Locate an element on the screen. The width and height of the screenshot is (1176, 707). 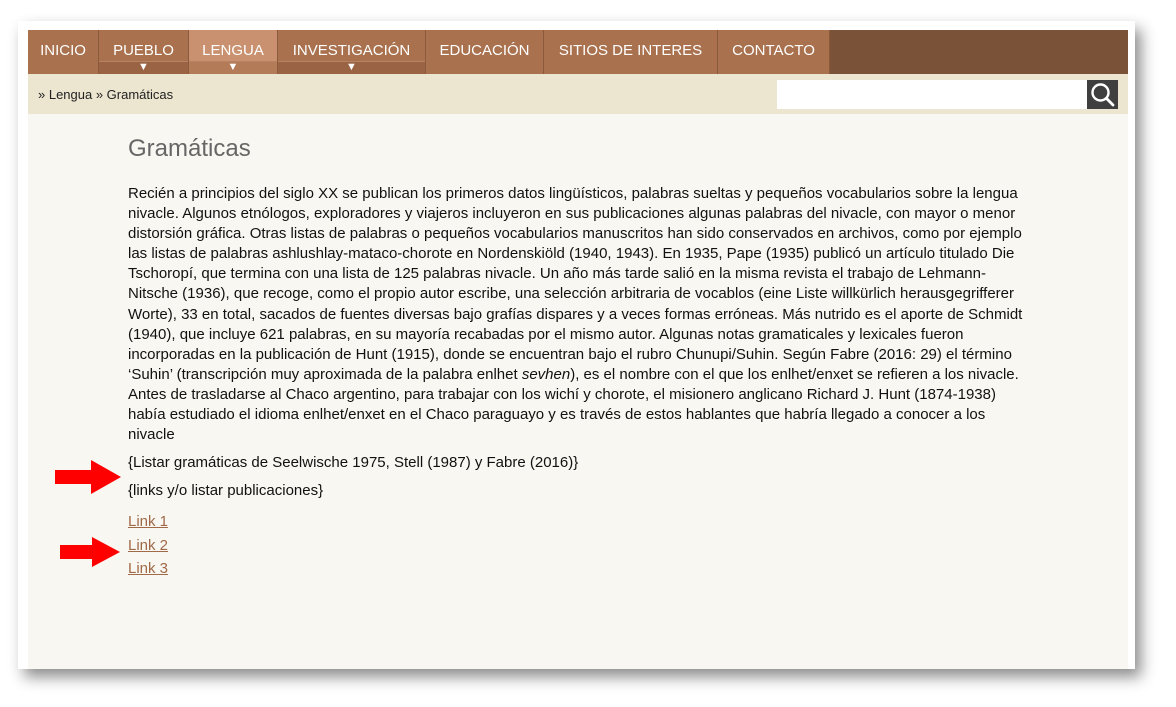
nav-item-label: PUEBLO is located at coordinates (143, 50).